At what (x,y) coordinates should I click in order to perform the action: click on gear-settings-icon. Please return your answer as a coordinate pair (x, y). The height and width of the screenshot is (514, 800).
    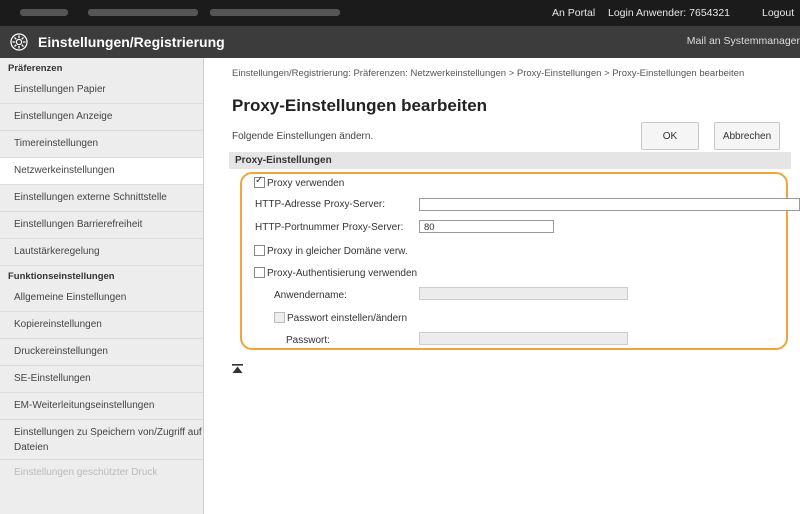
    Looking at the image, I should click on (19, 42).